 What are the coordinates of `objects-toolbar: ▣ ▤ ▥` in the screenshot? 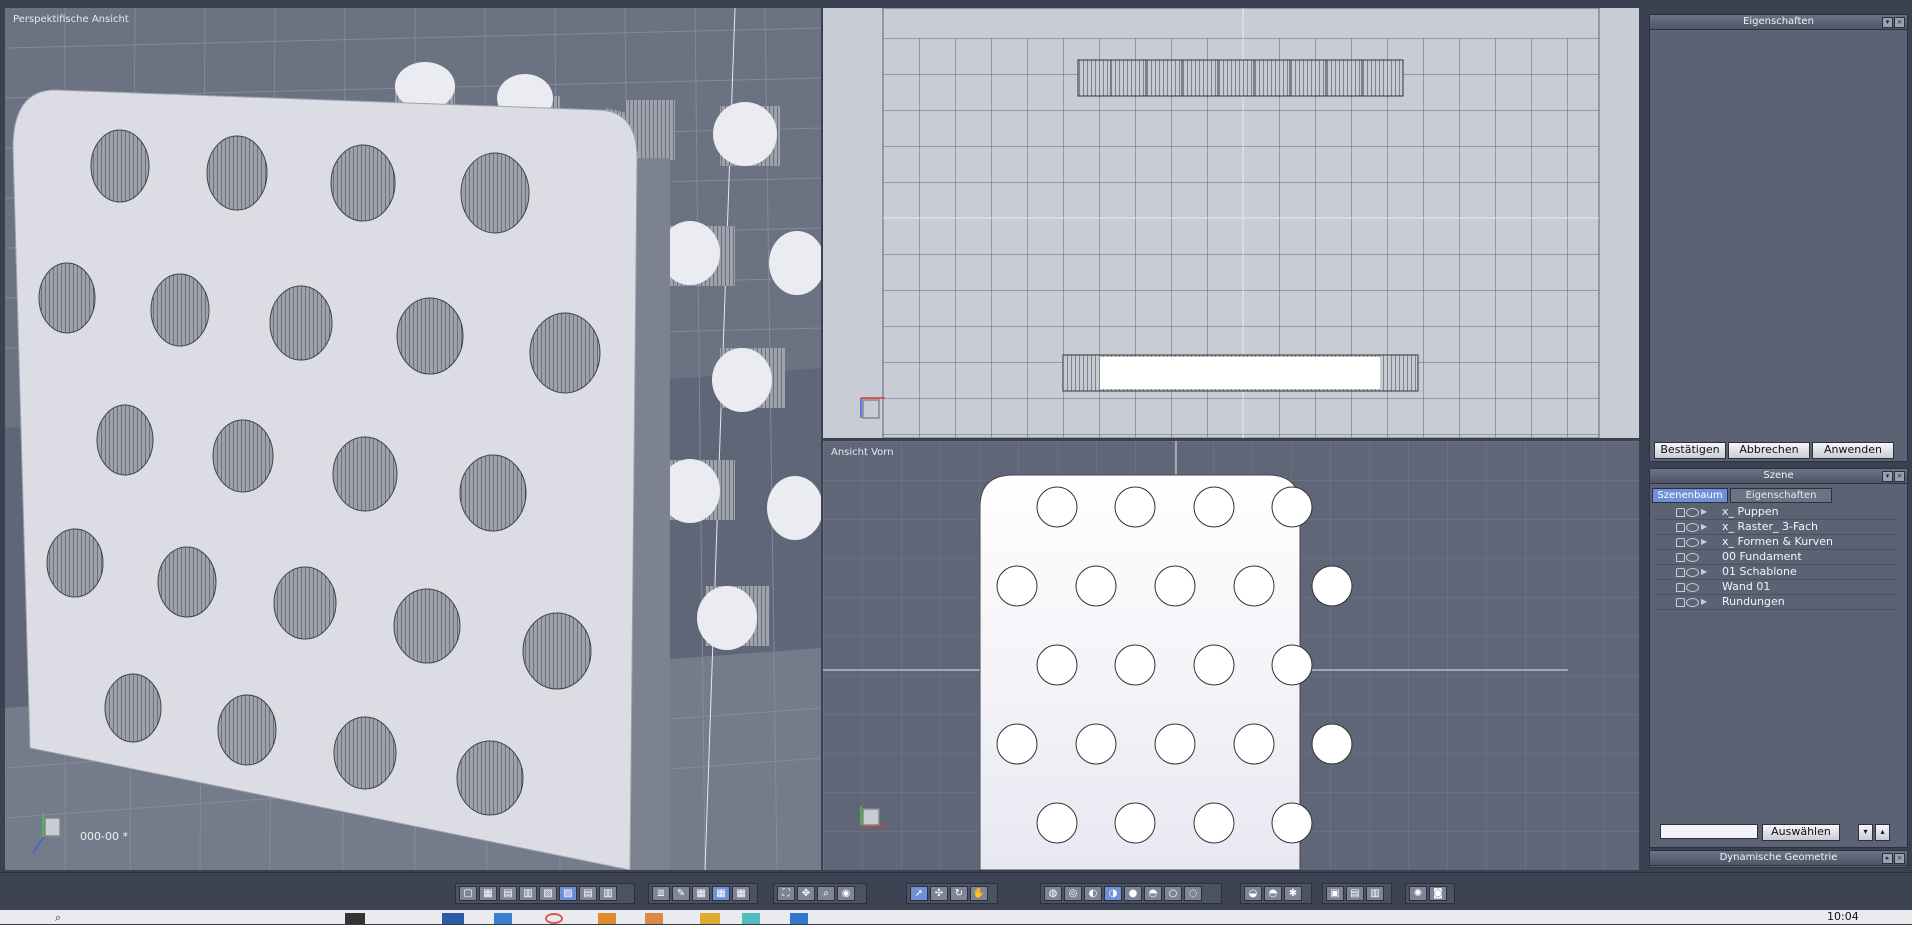 It's located at (1357, 893).